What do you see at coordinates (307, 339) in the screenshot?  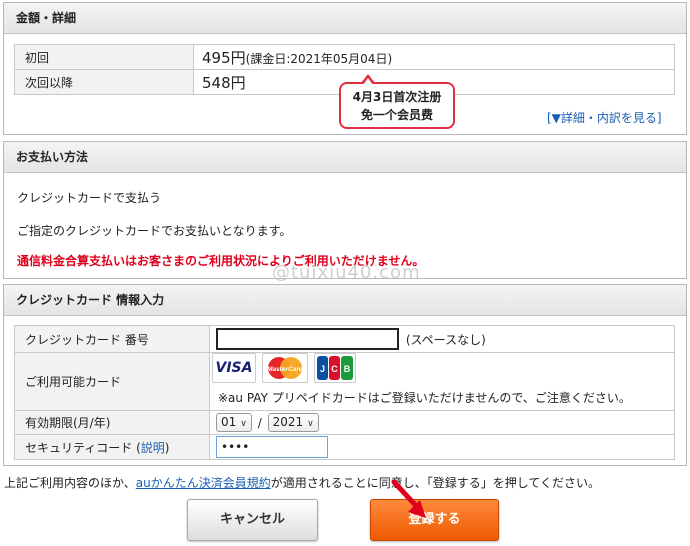 I see `card-number-input` at bounding box center [307, 339].